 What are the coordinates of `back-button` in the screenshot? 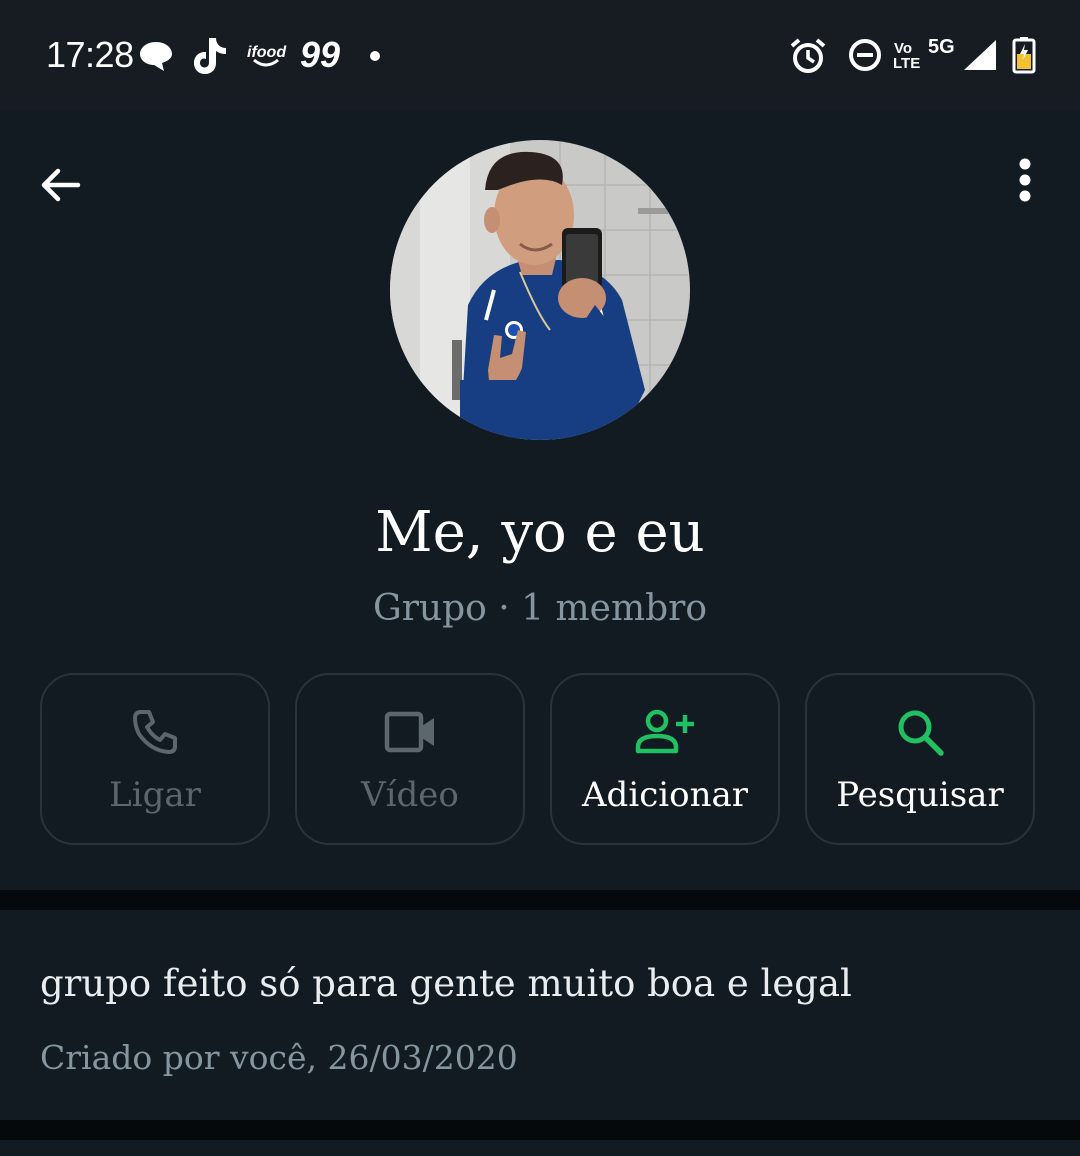 It's located at (60, 185).